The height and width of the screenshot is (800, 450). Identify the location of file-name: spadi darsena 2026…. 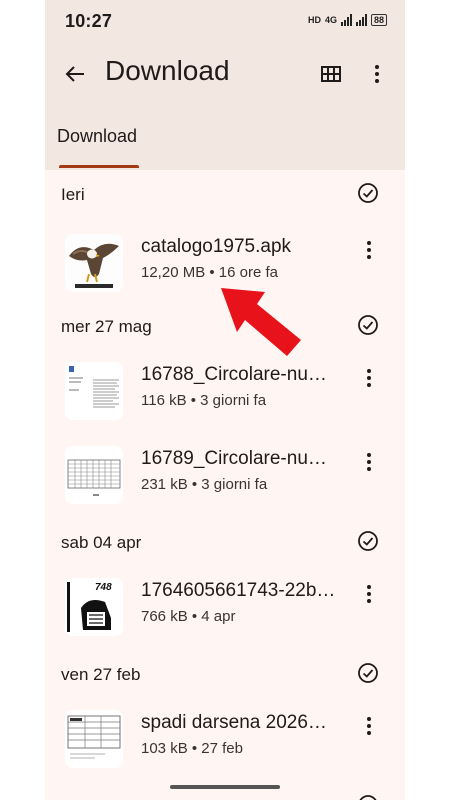
(234, 722).